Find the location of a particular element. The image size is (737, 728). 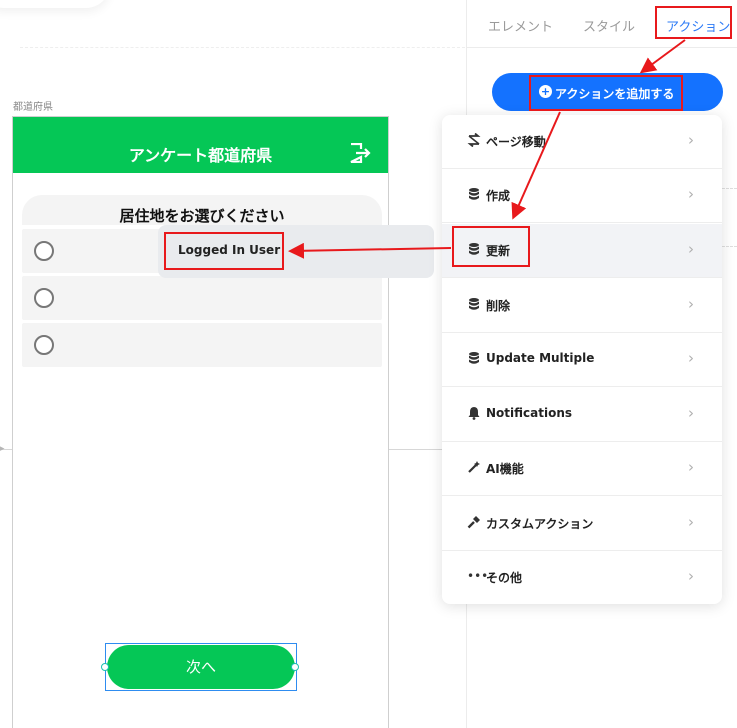

tabs-divider is located at coordinates (602, 47).